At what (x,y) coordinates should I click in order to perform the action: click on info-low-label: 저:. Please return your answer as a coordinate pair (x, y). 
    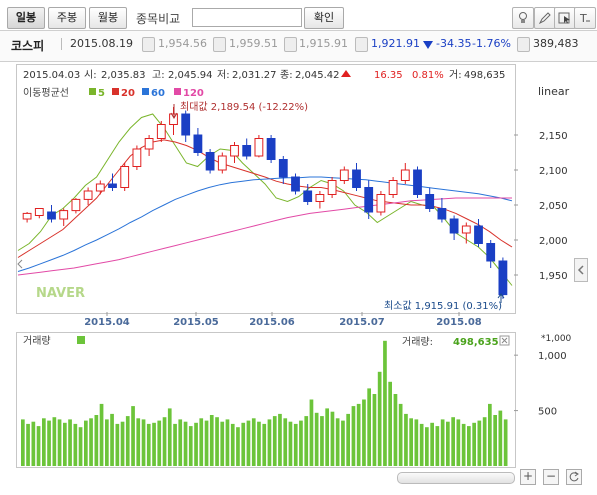
    Looking at the image, I should click on (223, 75).